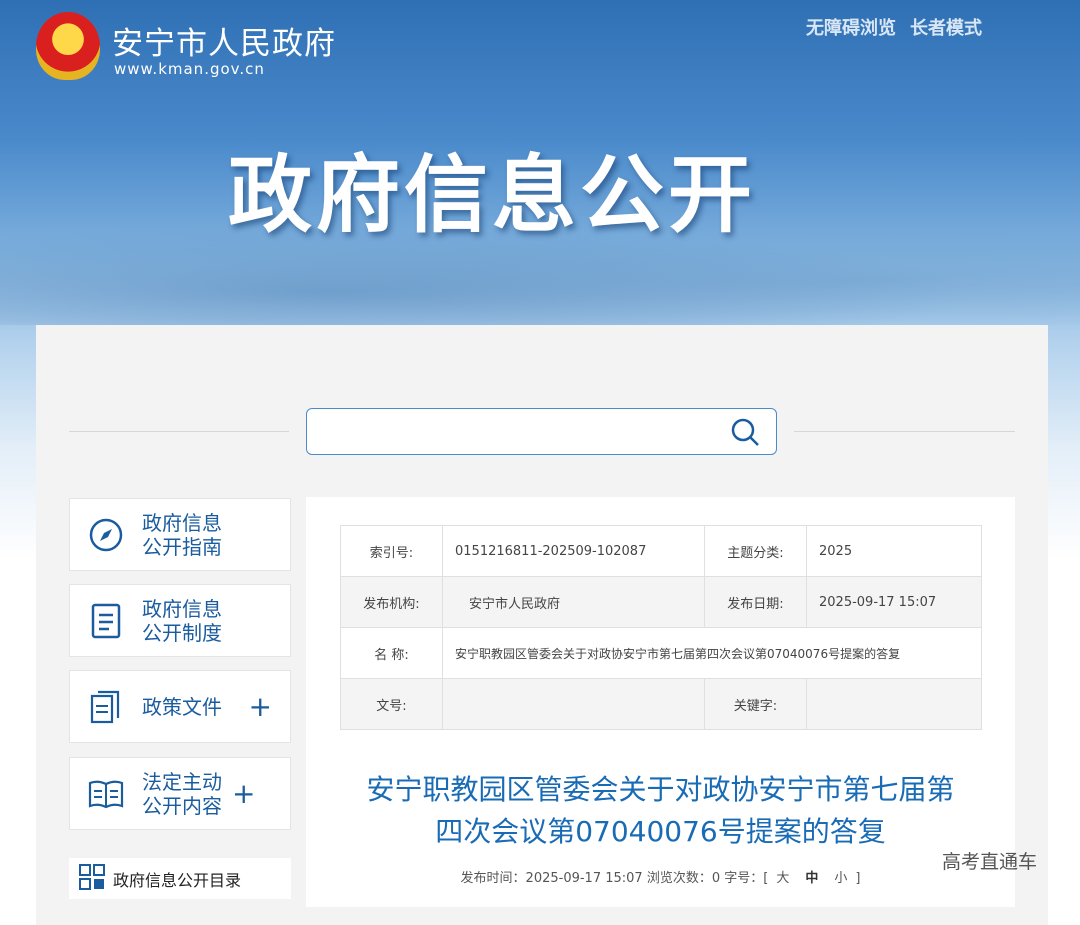 The width and height of the screenshot is (1080, 925). What do you see at coordinates (391, 704) in the screenshot?
I see `docno-label: 文号:` at bounding box center [391, 704].